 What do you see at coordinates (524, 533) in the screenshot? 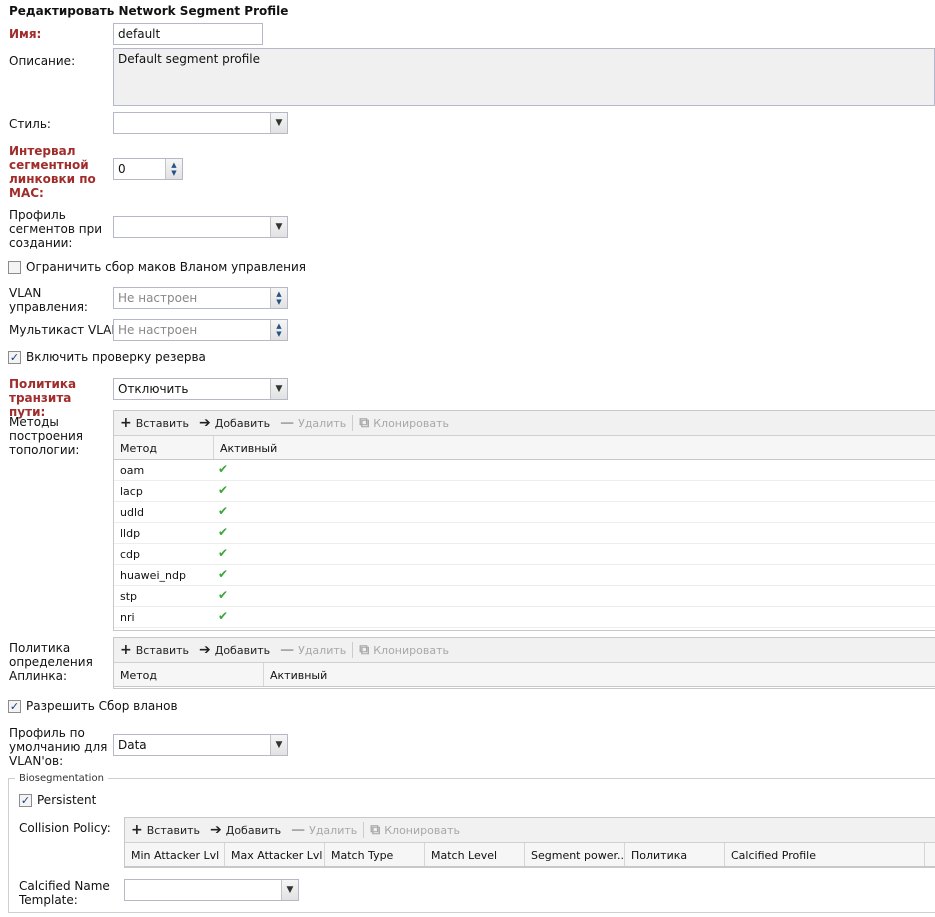
I see `table-row: lldp ✔` at bounding box center [524, 533].